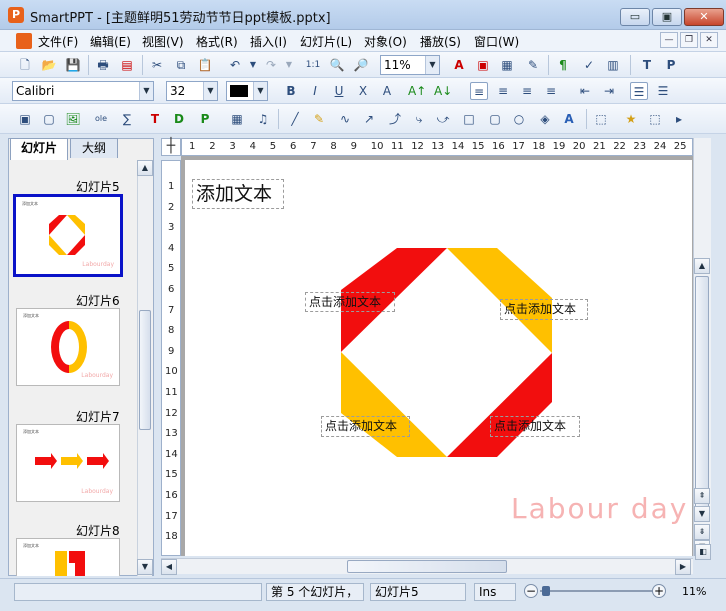 This screenshot has width=726, height=611. What do you see at coordinates (702, 514) in the screenshot?
I see `scroll-down-icon: ▼` at bounding box center [702, 514].